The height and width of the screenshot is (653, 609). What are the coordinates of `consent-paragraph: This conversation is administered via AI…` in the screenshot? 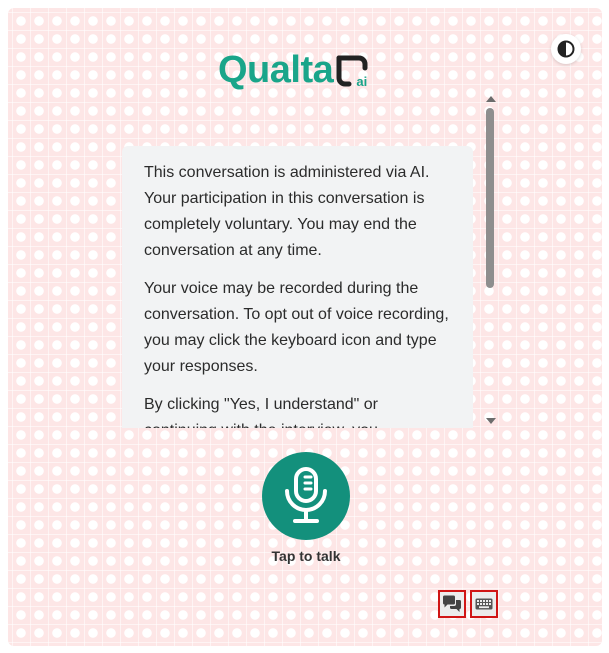 It's located at (287, 211).